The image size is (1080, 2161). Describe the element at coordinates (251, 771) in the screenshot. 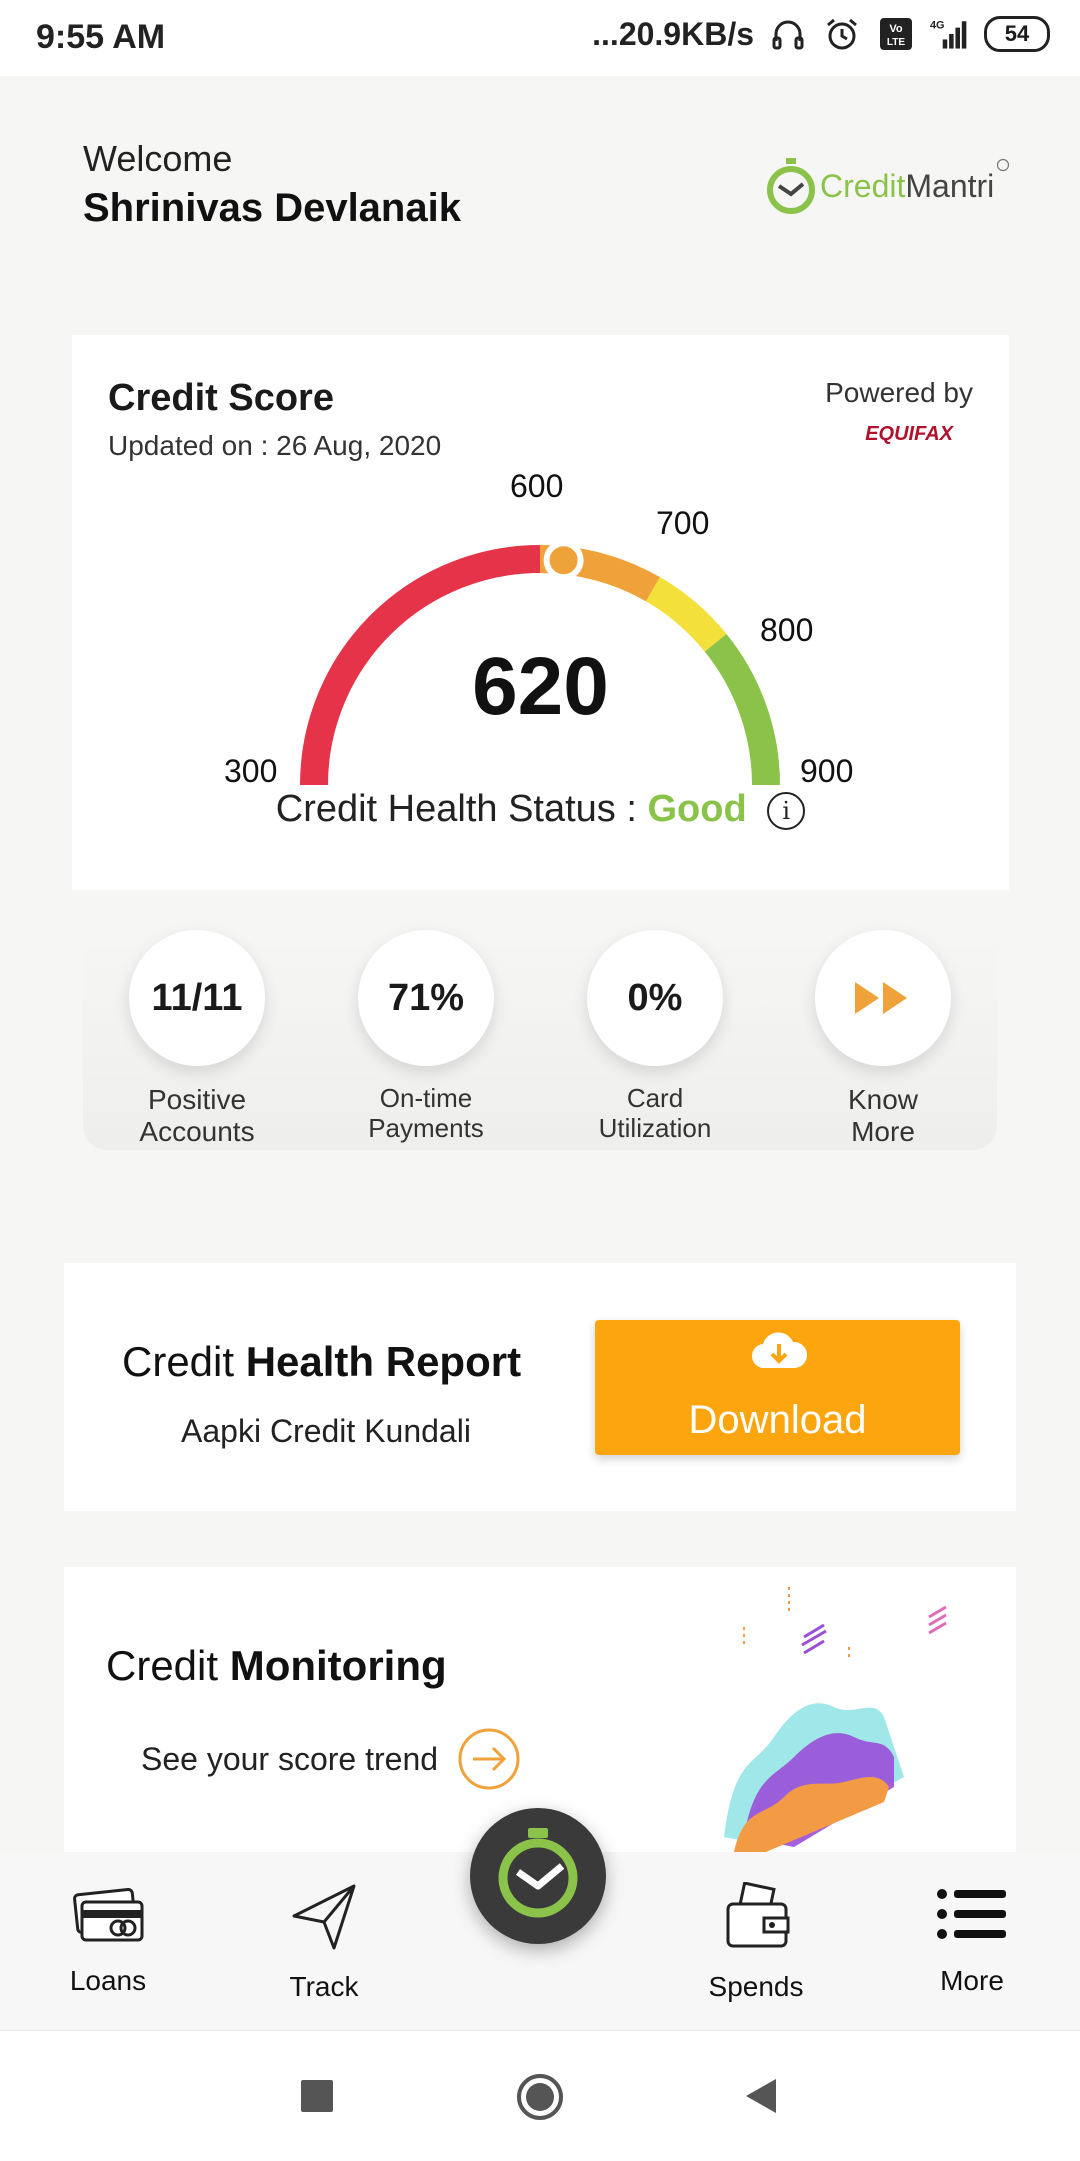

I see `gauge-tick-300: 300` at that location.